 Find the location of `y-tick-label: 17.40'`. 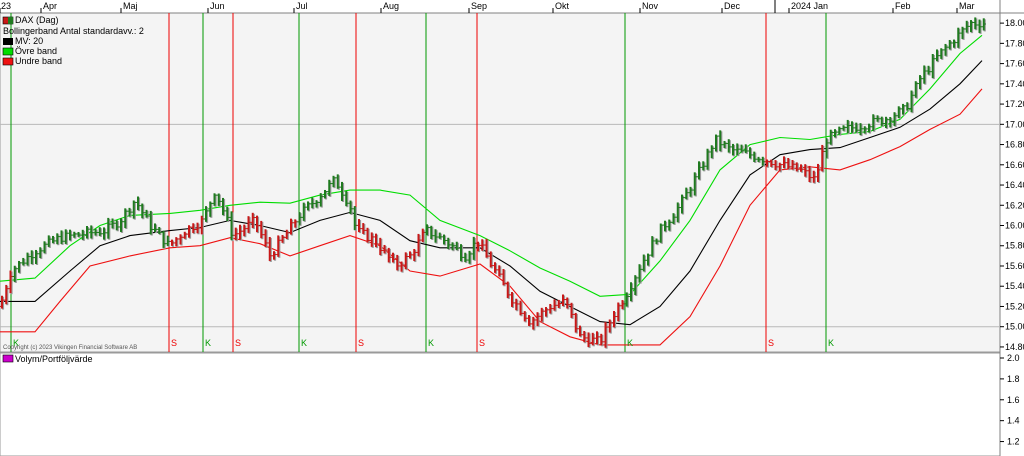

y-tick-label: 17.40' is located at coordinates (1014, 84).